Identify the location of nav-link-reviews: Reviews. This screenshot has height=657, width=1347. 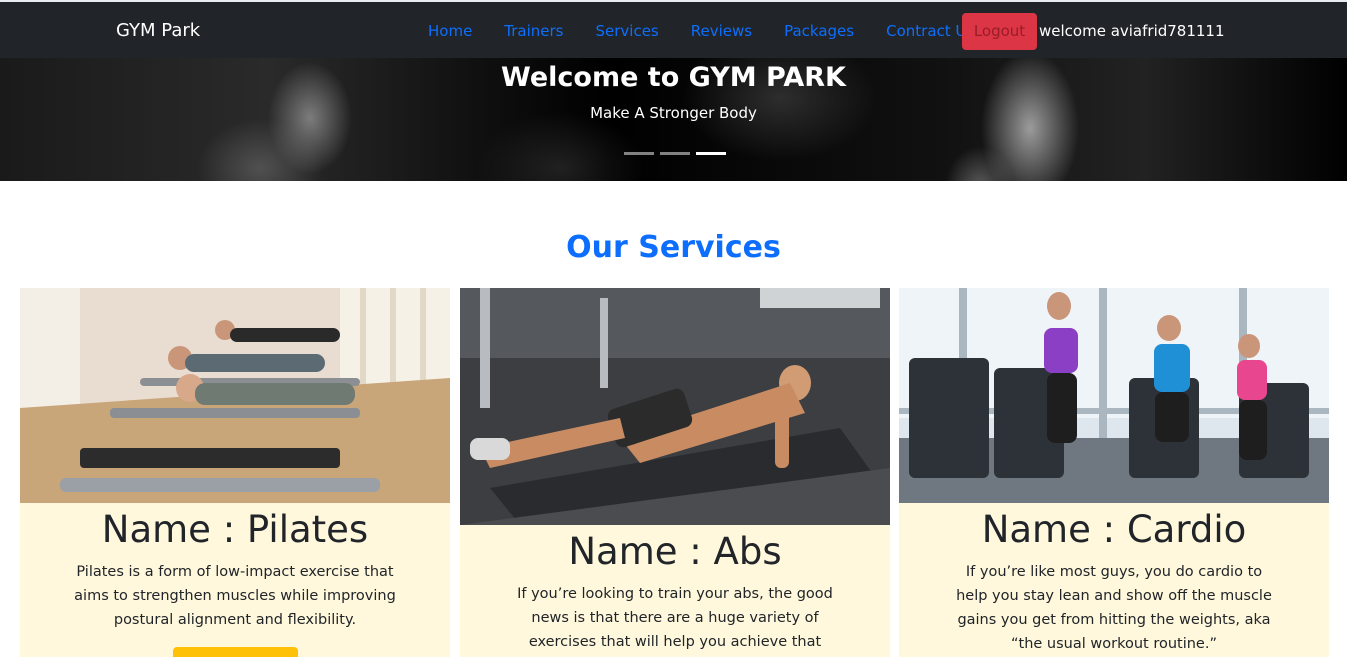
(721, 31).